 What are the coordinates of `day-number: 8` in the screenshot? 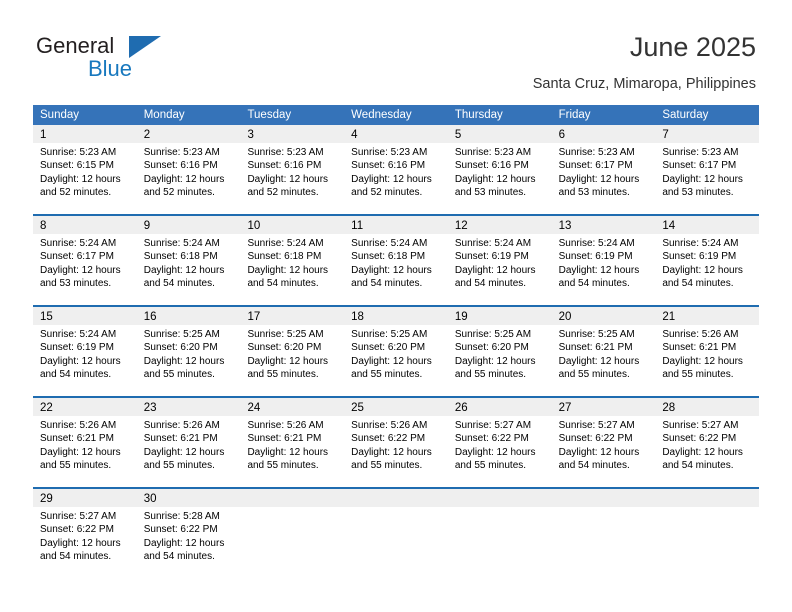 It's located at (43, 226).